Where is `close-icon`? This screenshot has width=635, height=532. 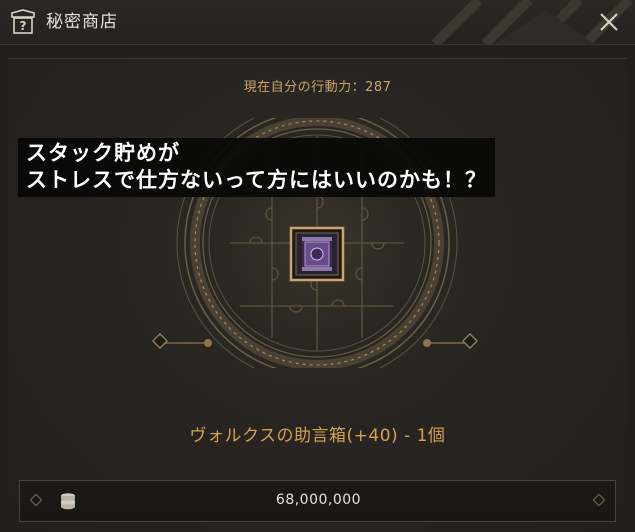
close-icon is located at coordinates (609, 22).